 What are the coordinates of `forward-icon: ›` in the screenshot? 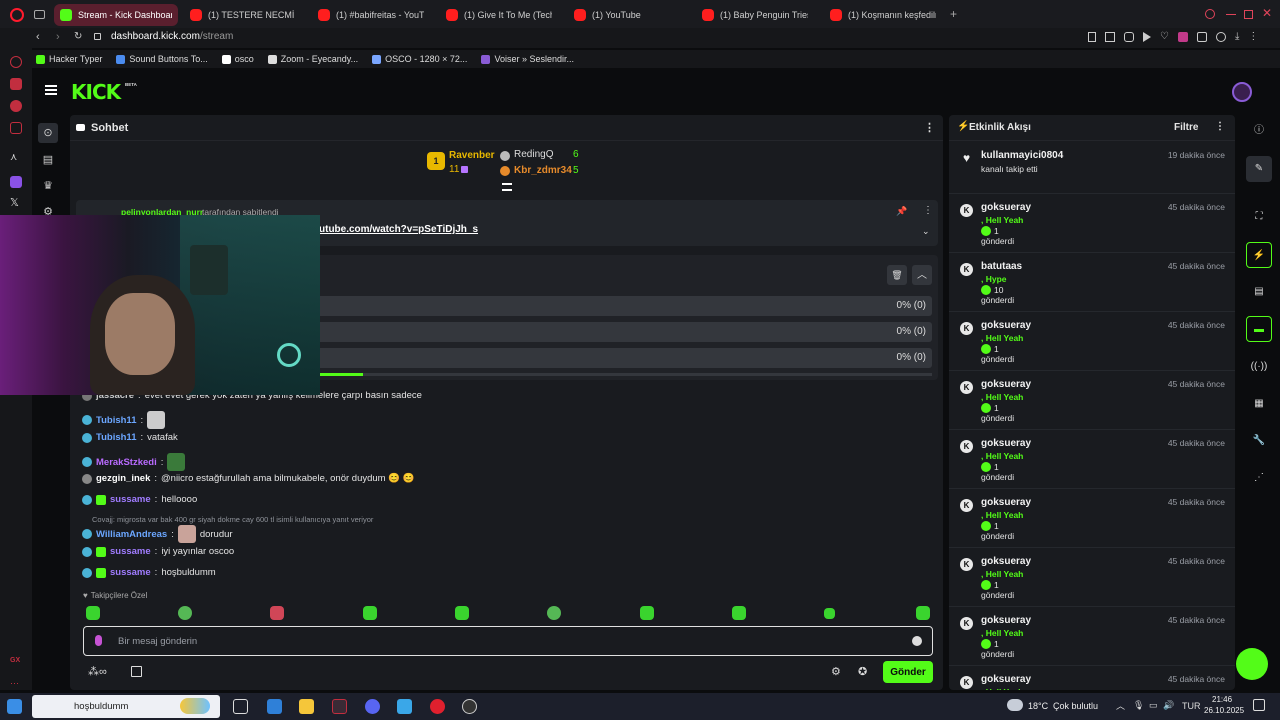 It's located at (58, 37).